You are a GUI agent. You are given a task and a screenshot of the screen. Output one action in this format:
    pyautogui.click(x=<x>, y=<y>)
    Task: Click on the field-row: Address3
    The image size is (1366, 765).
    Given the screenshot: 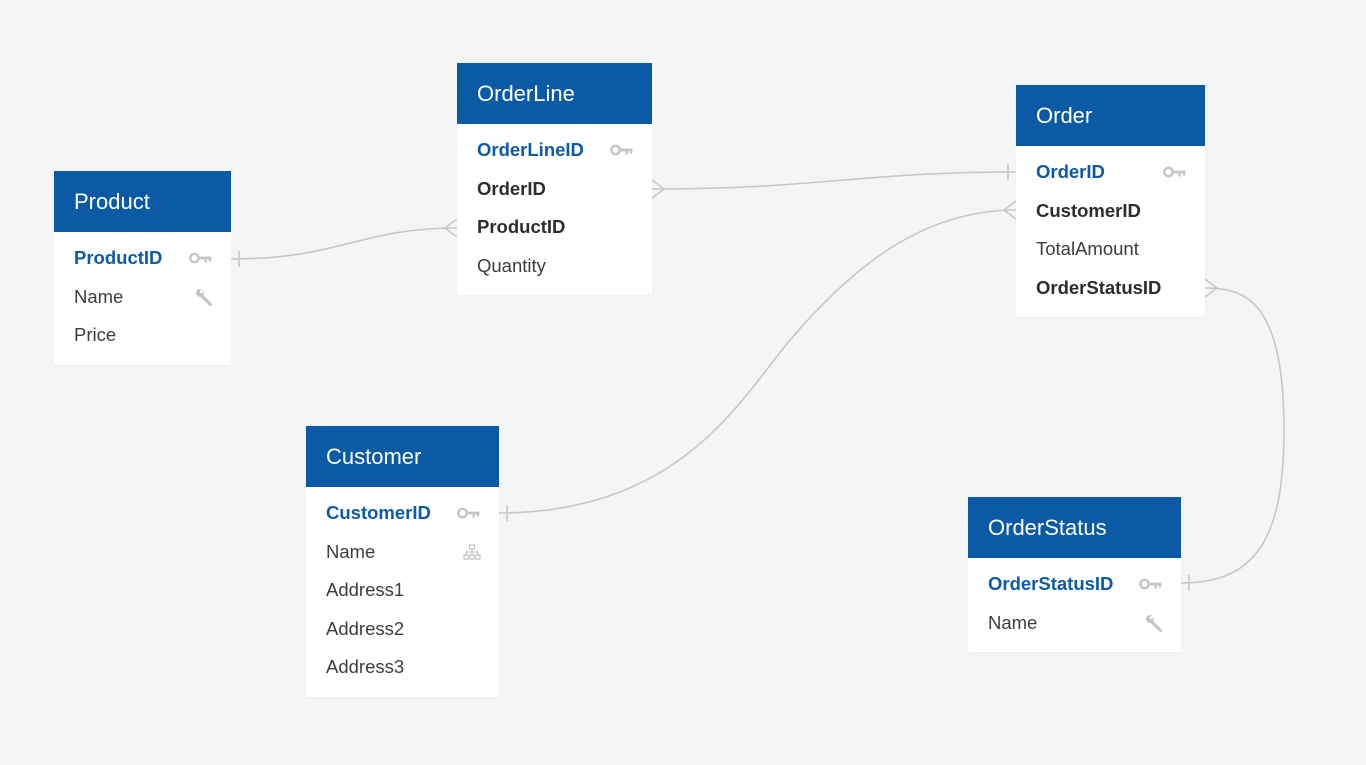 What is the action you would take?
    pyautogui.click(x=402, y=667)
    